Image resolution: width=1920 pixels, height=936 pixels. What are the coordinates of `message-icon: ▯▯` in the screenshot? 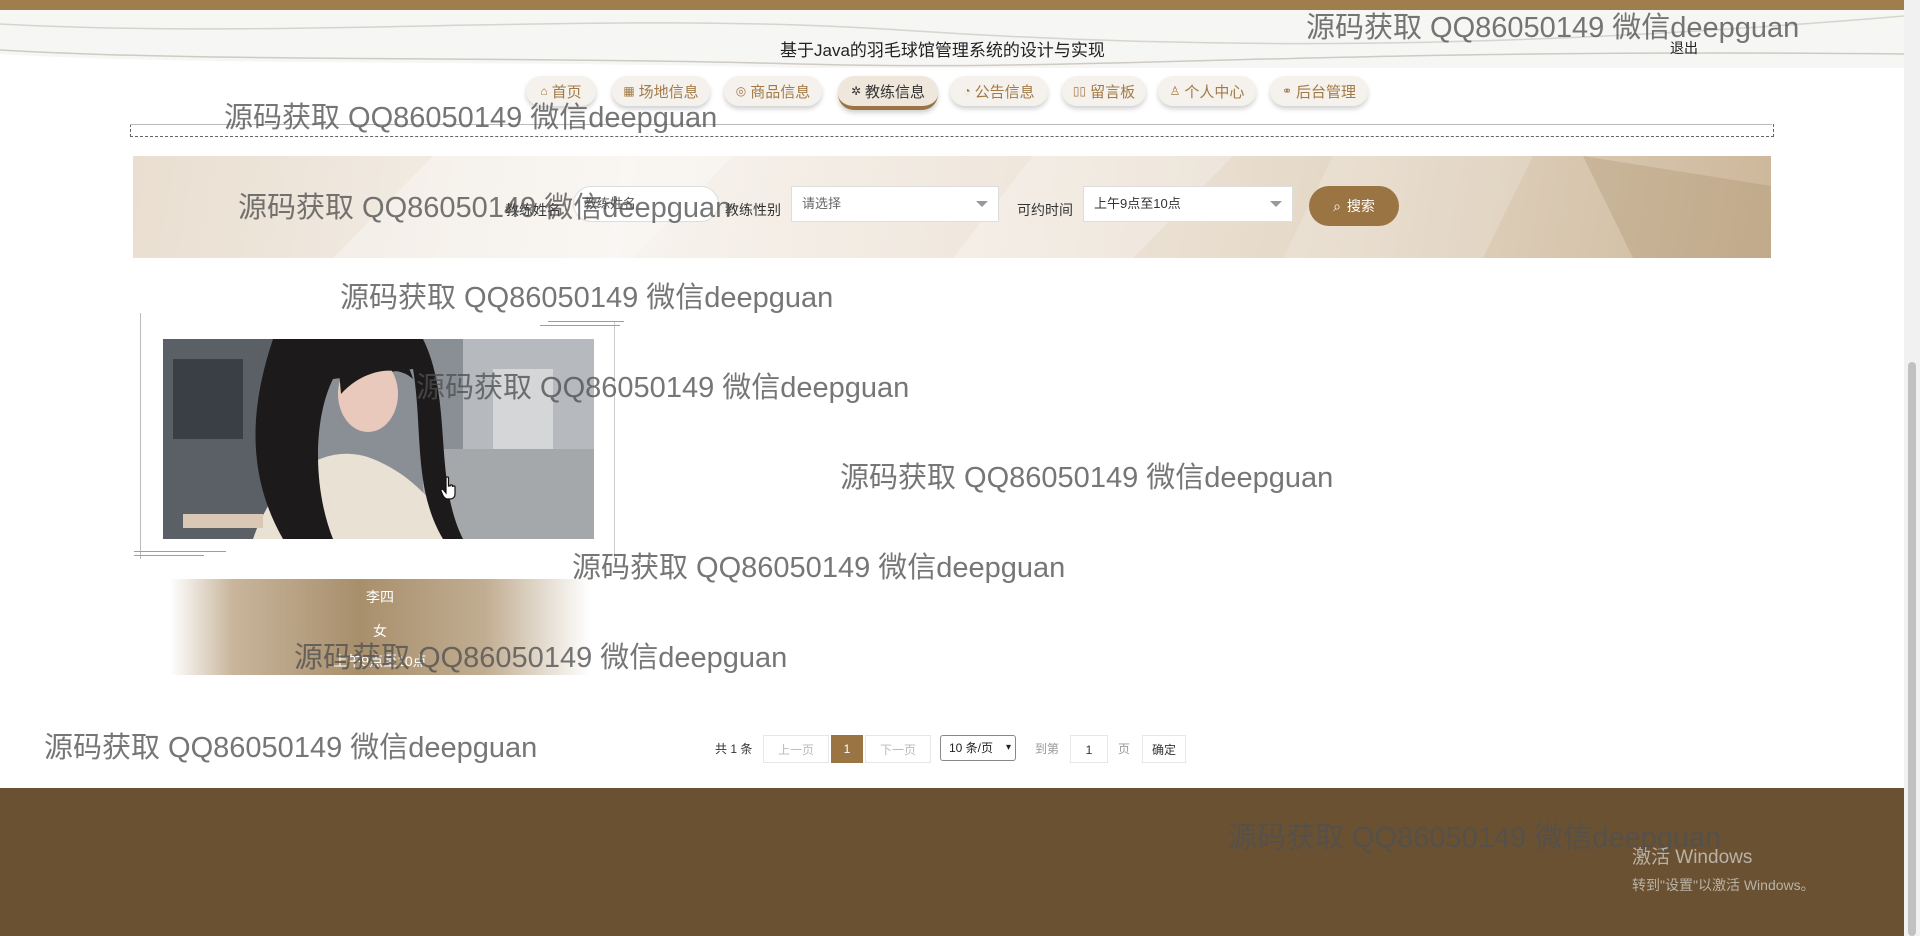 It's located at (1079, 91).